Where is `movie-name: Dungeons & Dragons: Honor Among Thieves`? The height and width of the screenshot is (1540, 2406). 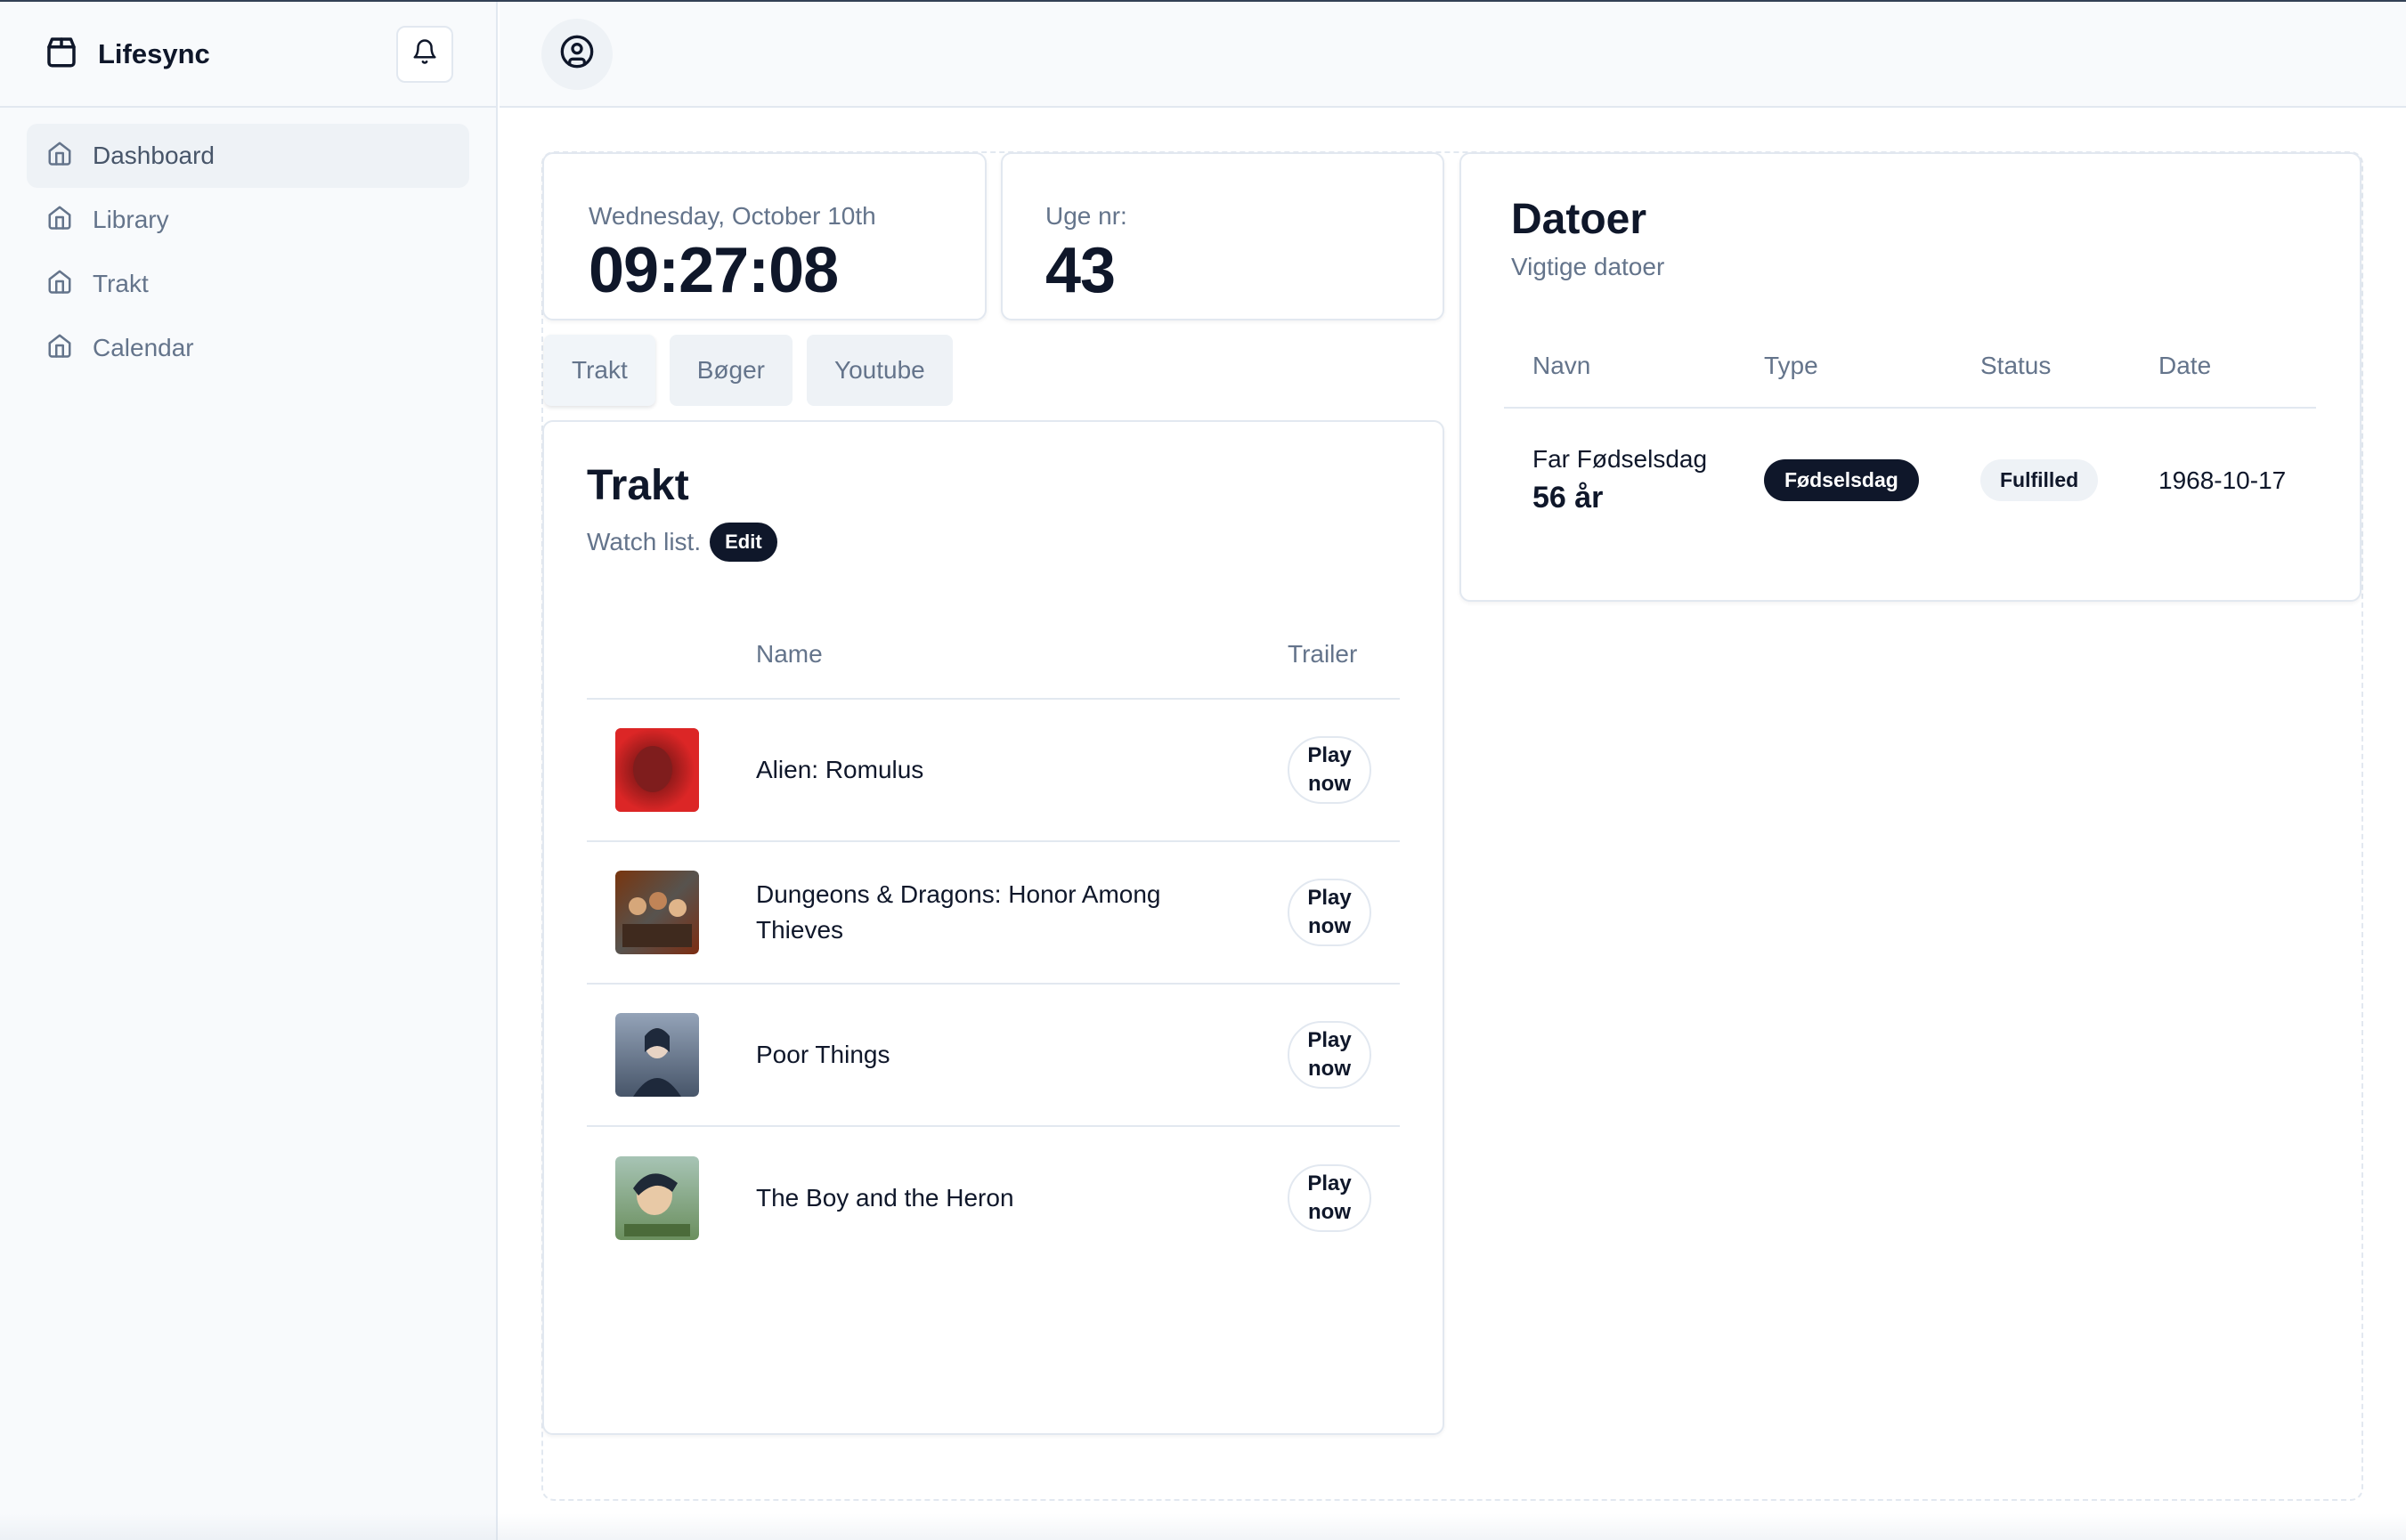
movie-name: Dungeons & Dragons: Honor Among Thieves is located at coordinates (1022, 913).